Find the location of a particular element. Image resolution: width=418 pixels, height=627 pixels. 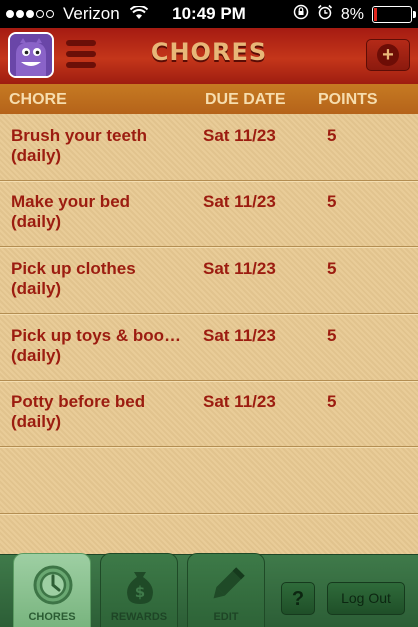

column-due-date: DUE DATE is located at coordinates (245, 99).